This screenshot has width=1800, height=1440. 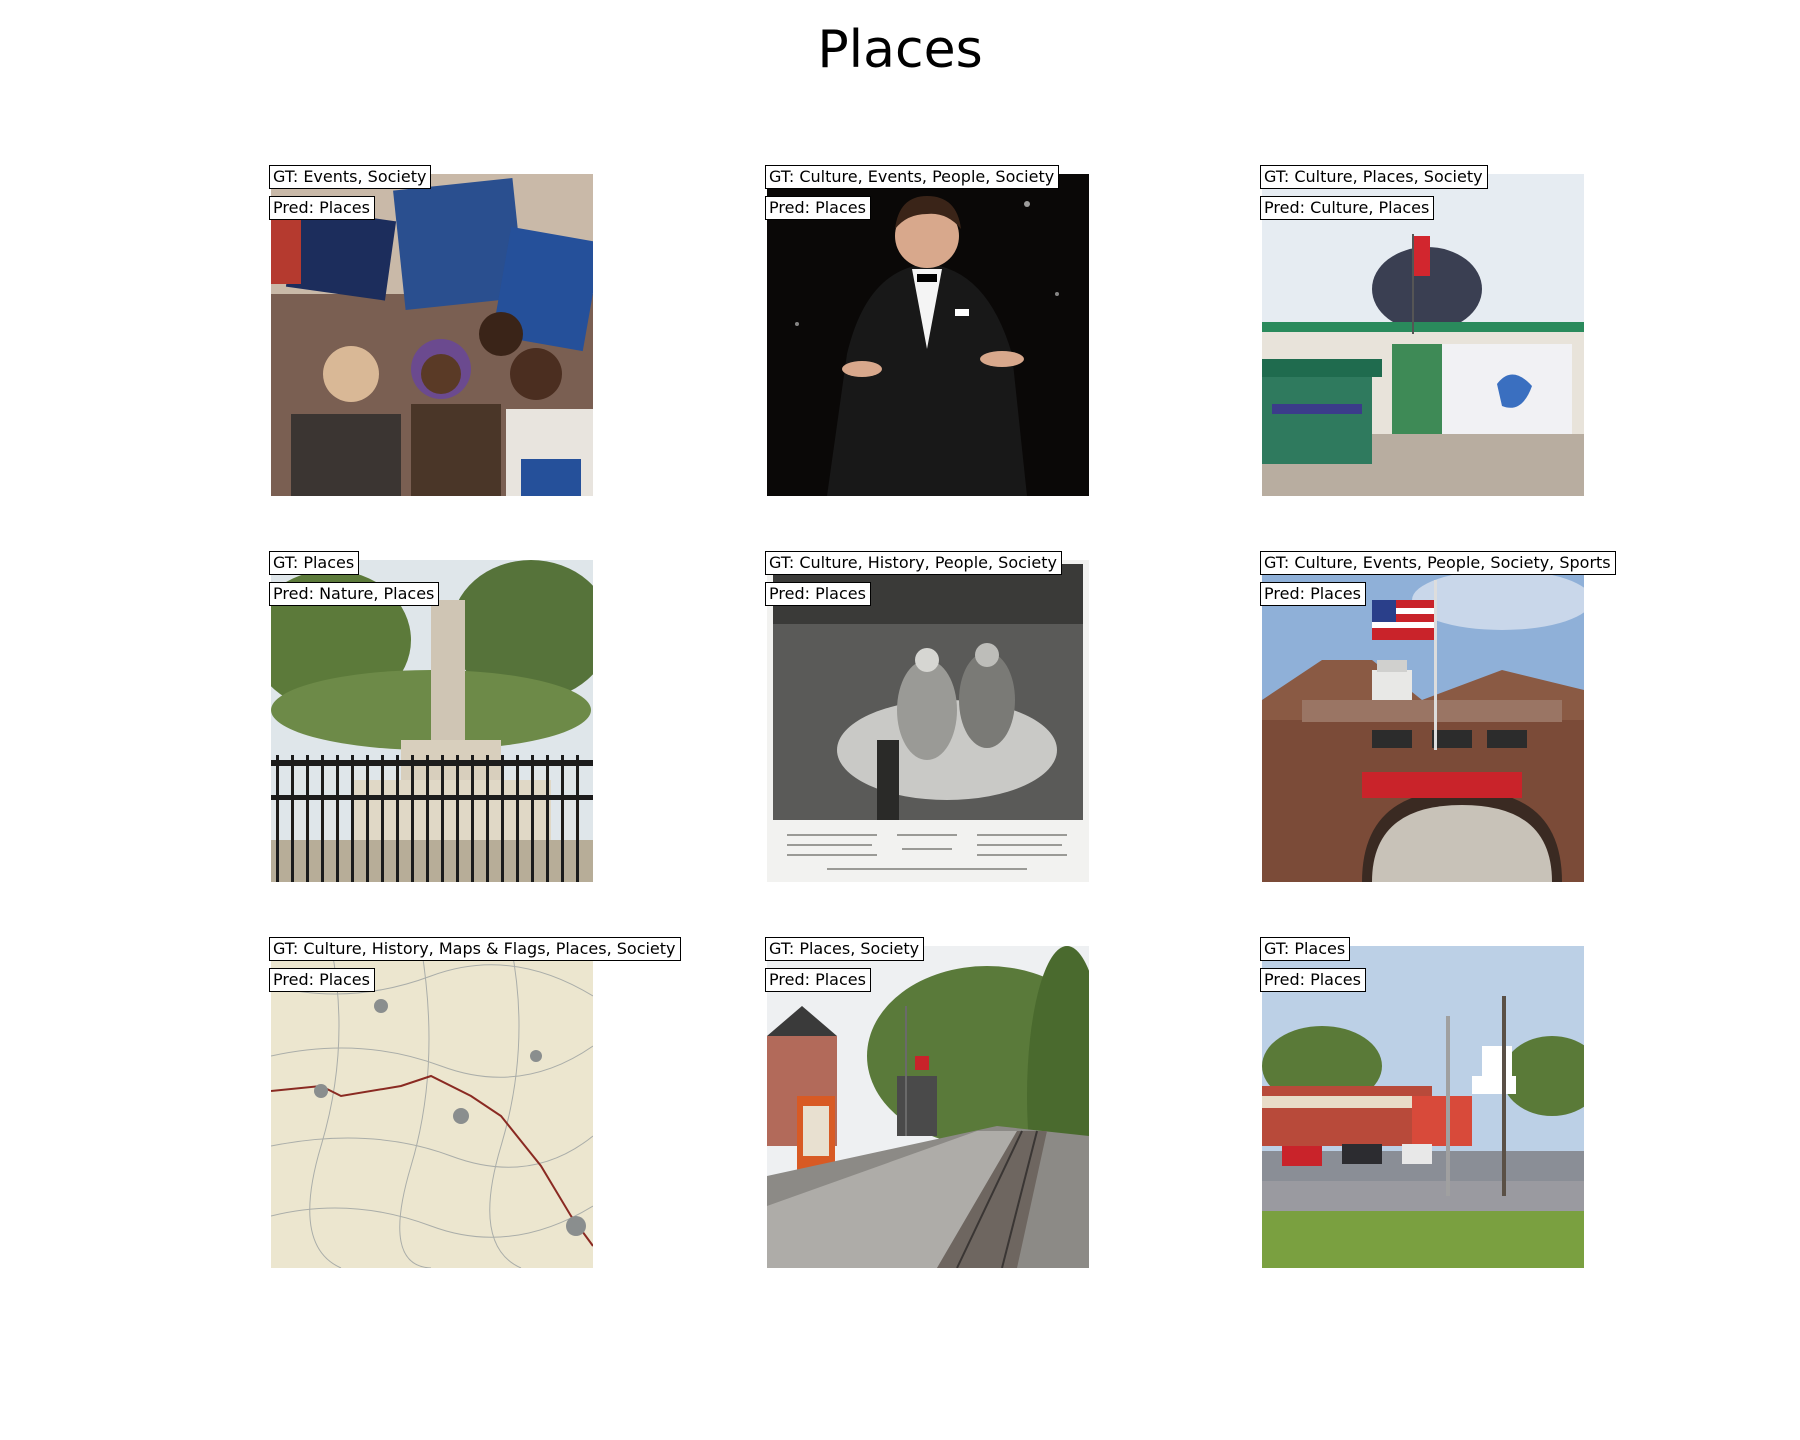 I want to click on ground-truth-label: GT: Culture, Events, People, Society, so click(x=912, y=177).